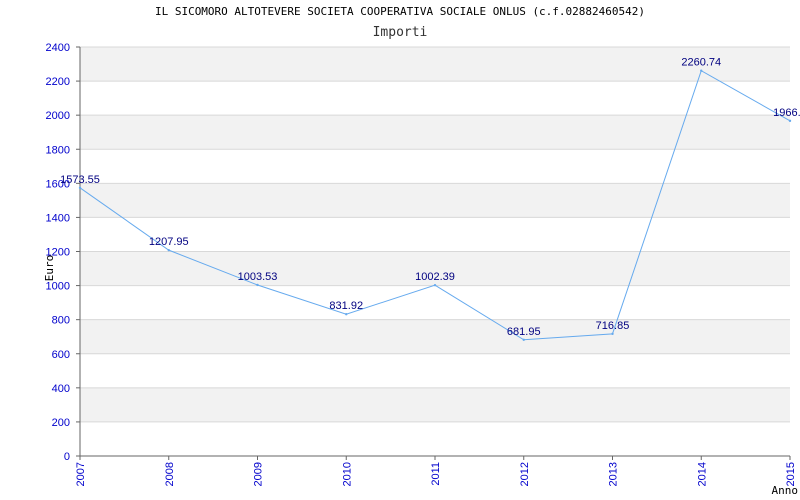  I want to click on data-label: 1003.53, so click(258, 277).